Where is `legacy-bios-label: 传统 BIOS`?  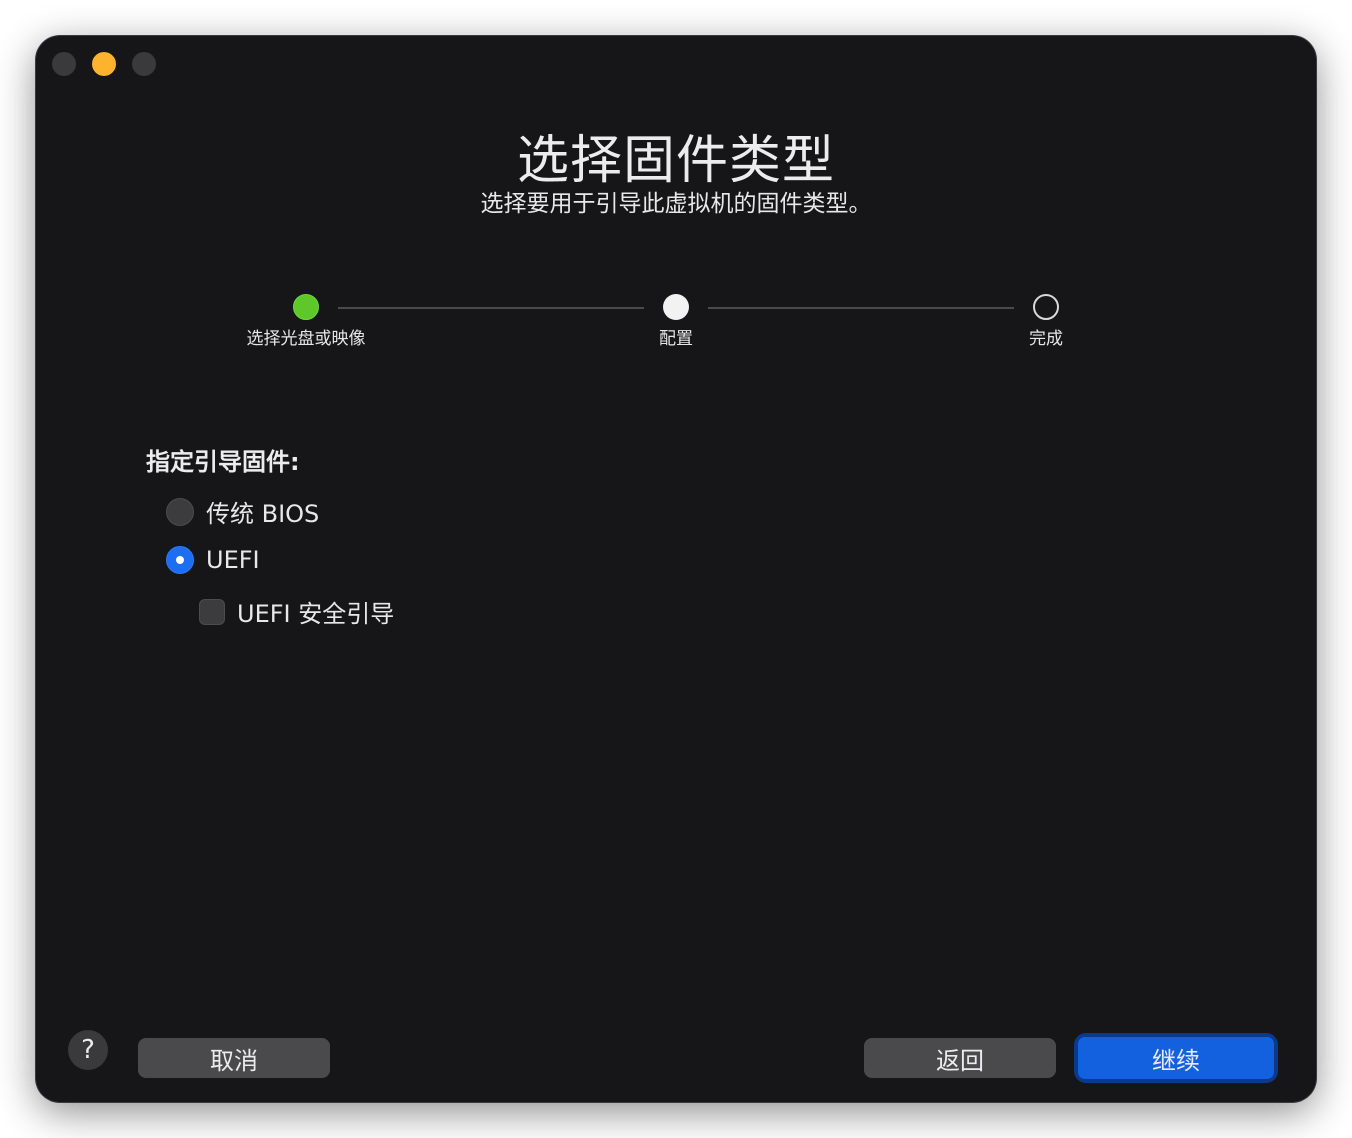 legacy-bios-label: 传统 BIOS is located at coordinates (263, 514).